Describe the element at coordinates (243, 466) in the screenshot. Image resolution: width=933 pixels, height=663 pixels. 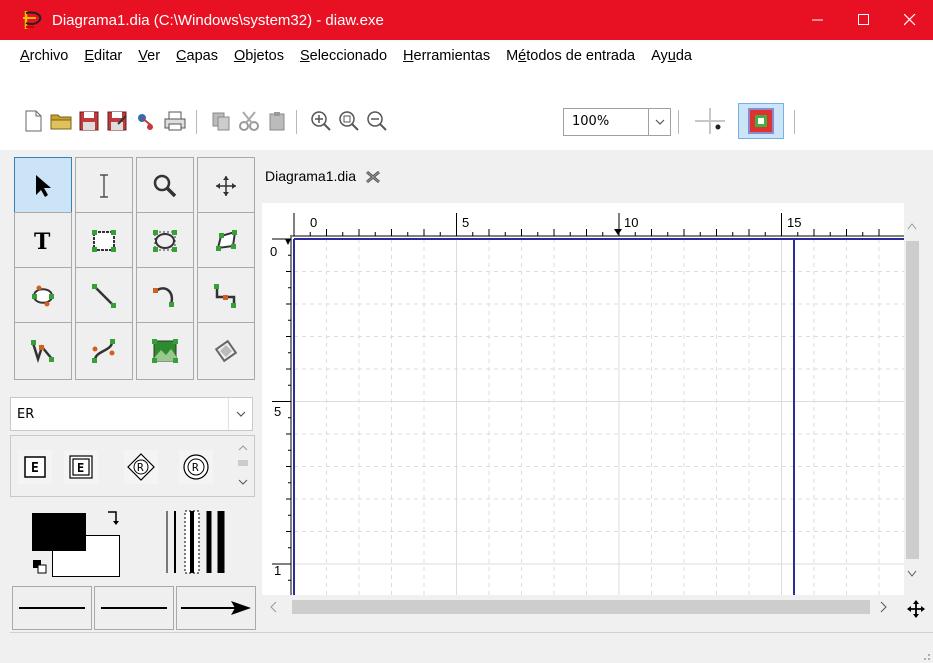
I see `sheet-scrollbar` at that location.